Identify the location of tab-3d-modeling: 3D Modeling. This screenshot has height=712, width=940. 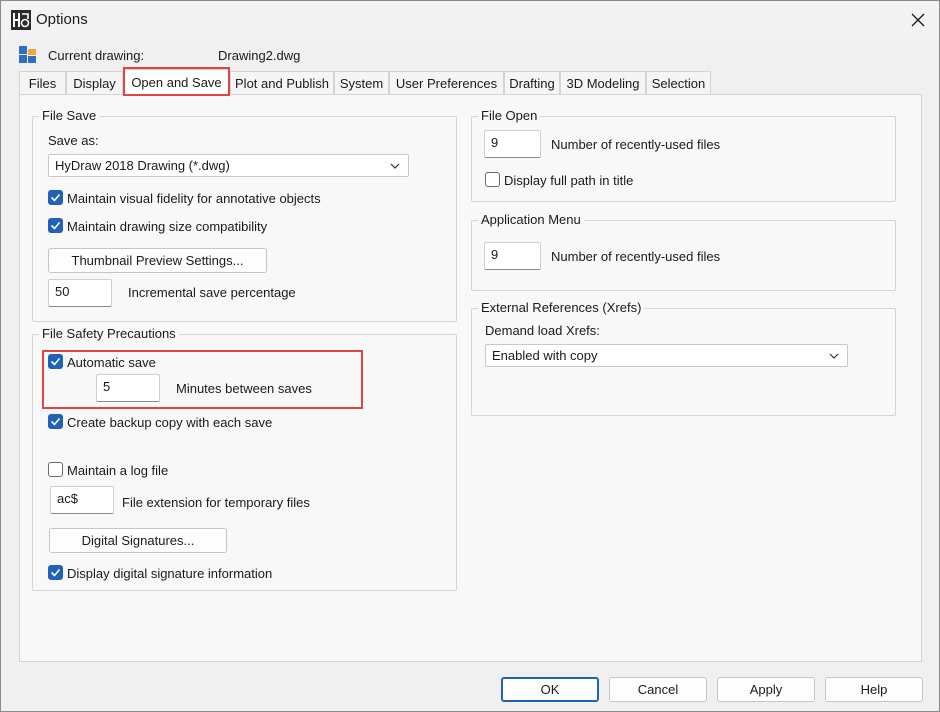
(603, 83).